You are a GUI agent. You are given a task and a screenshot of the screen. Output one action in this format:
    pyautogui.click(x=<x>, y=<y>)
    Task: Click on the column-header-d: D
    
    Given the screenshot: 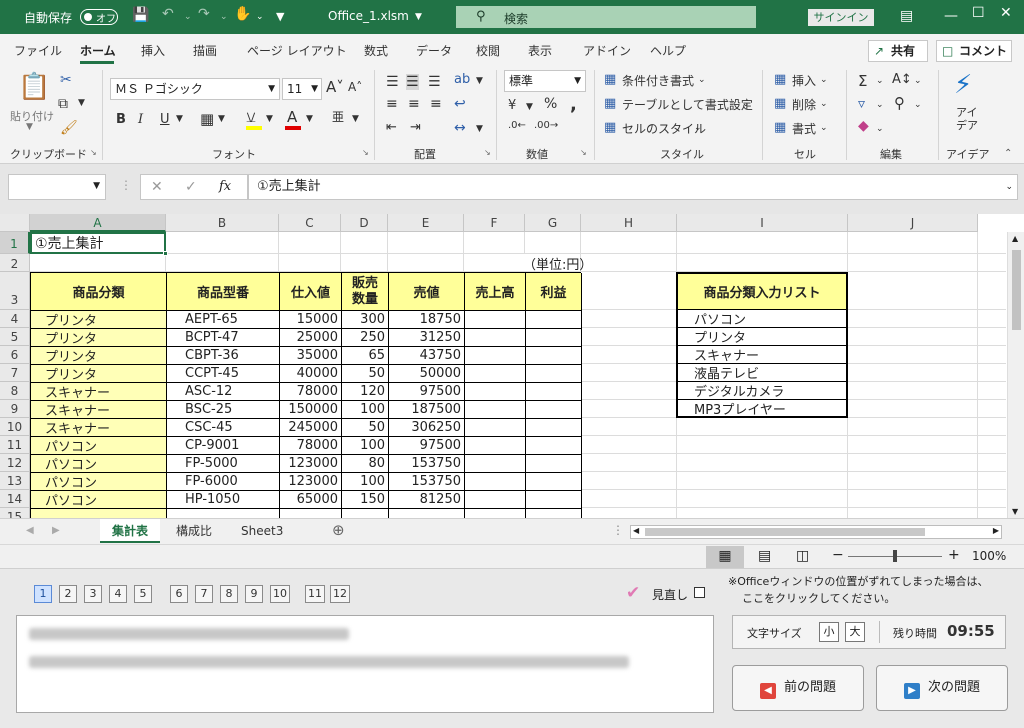 What is the action you would take?
    pyautogui.click(x=364, y=223)
    